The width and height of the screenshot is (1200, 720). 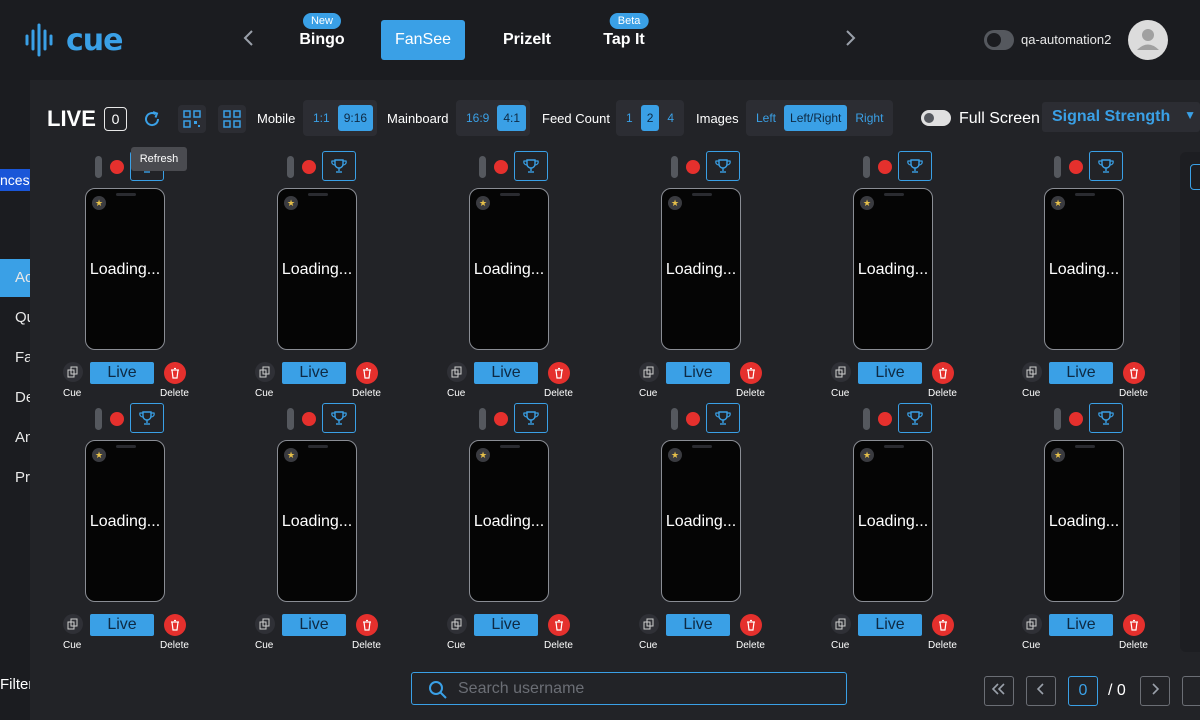 What do you see at coordinates (73, 40) in the screenshot?
I see `cue-logo: cue` at bounding box center [73, 40].